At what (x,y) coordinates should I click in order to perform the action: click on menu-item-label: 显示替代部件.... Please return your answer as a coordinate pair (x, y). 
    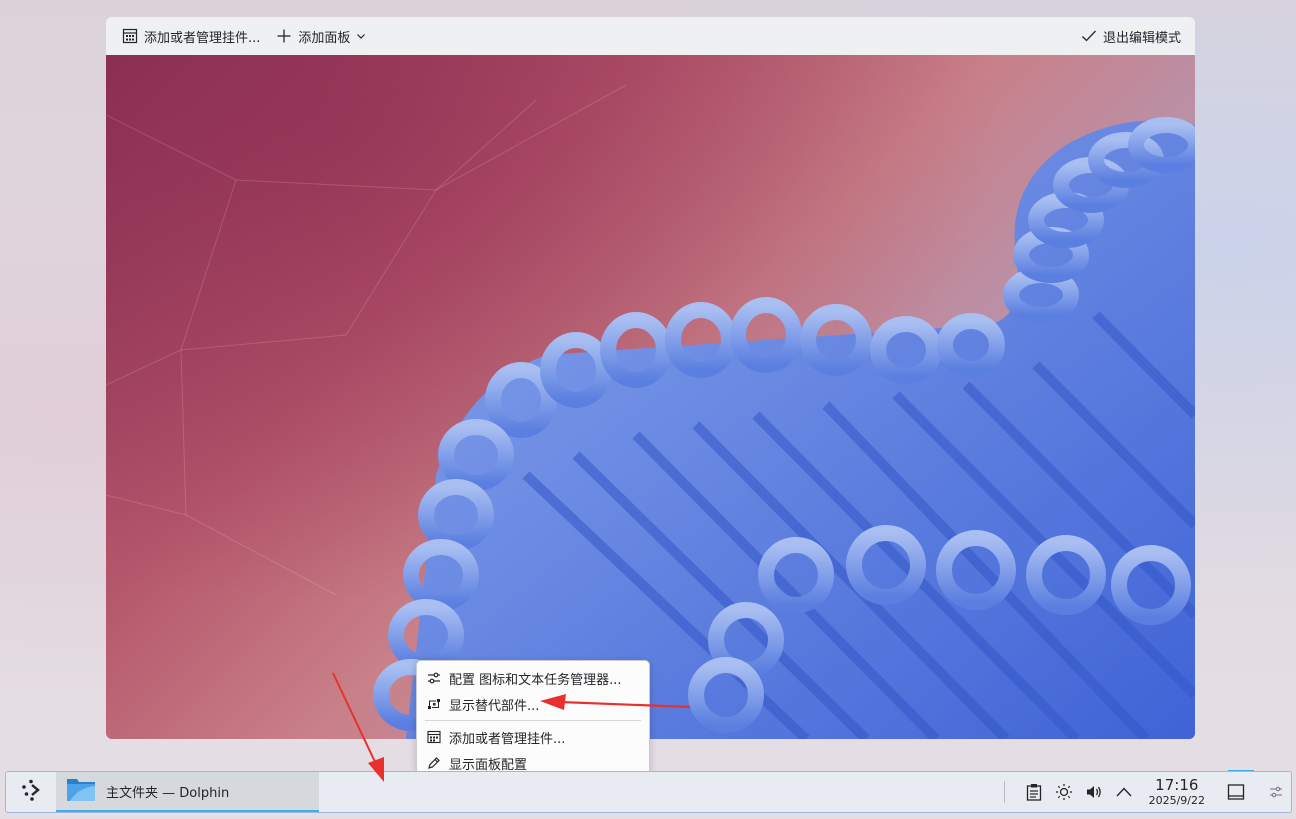
    Looking at the image, I should click on (494, 706).